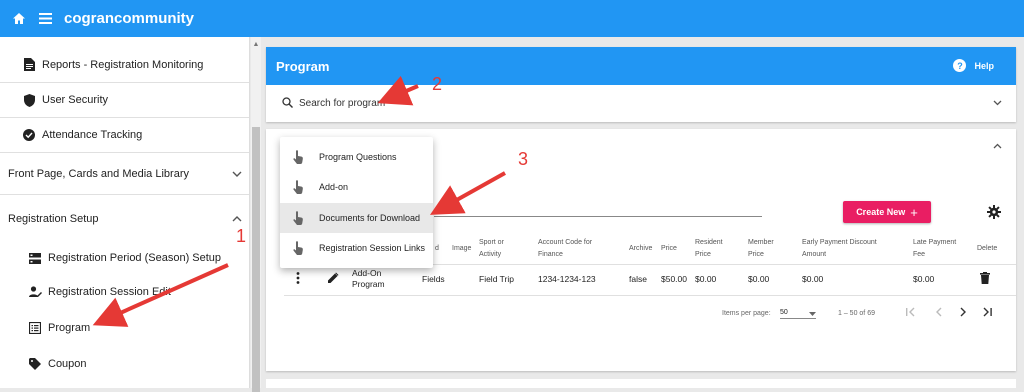 Image resolution: width=1024 pixels, height=392 pixels. Describe the element at coordinates (814, 254) in the screenshot. I see `header-line: Amount` at that location.